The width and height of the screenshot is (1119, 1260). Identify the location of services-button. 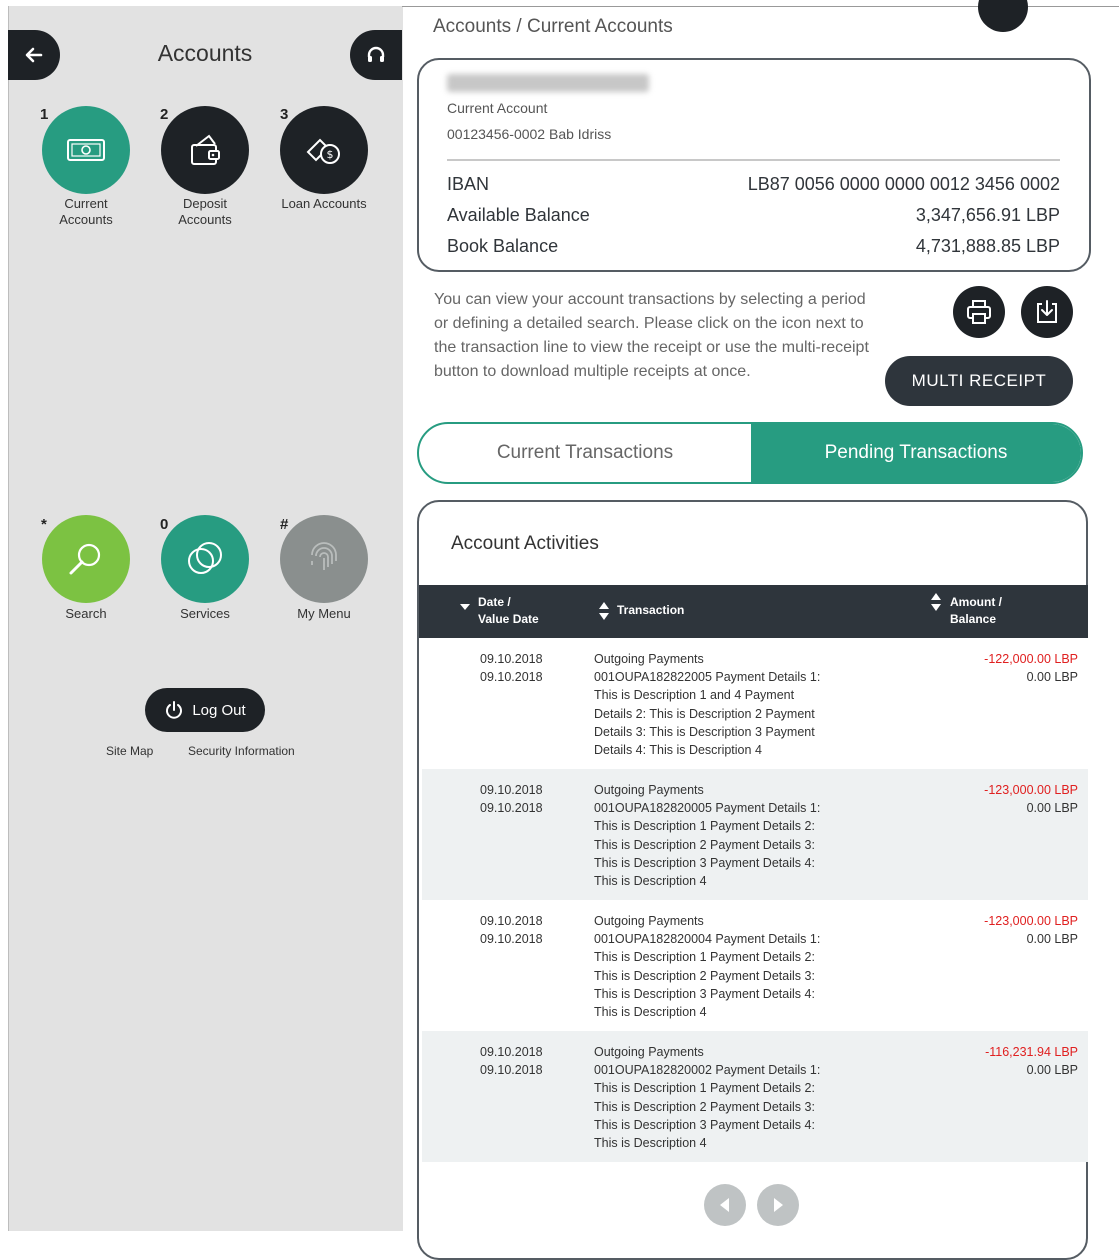
(205, 559).